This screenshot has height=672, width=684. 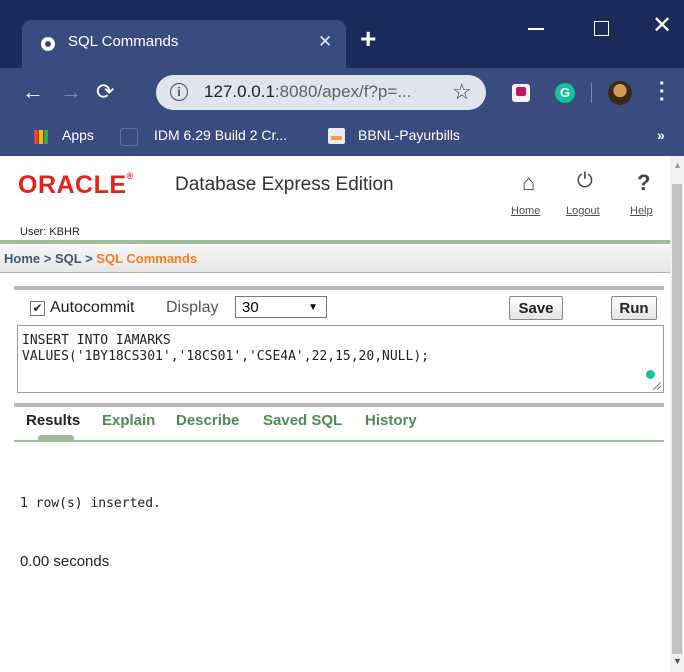 What do you see at coordinates (662, 26) in the screenshot?
I see `window-close-button: ✕` at bounding box center [662, 26].